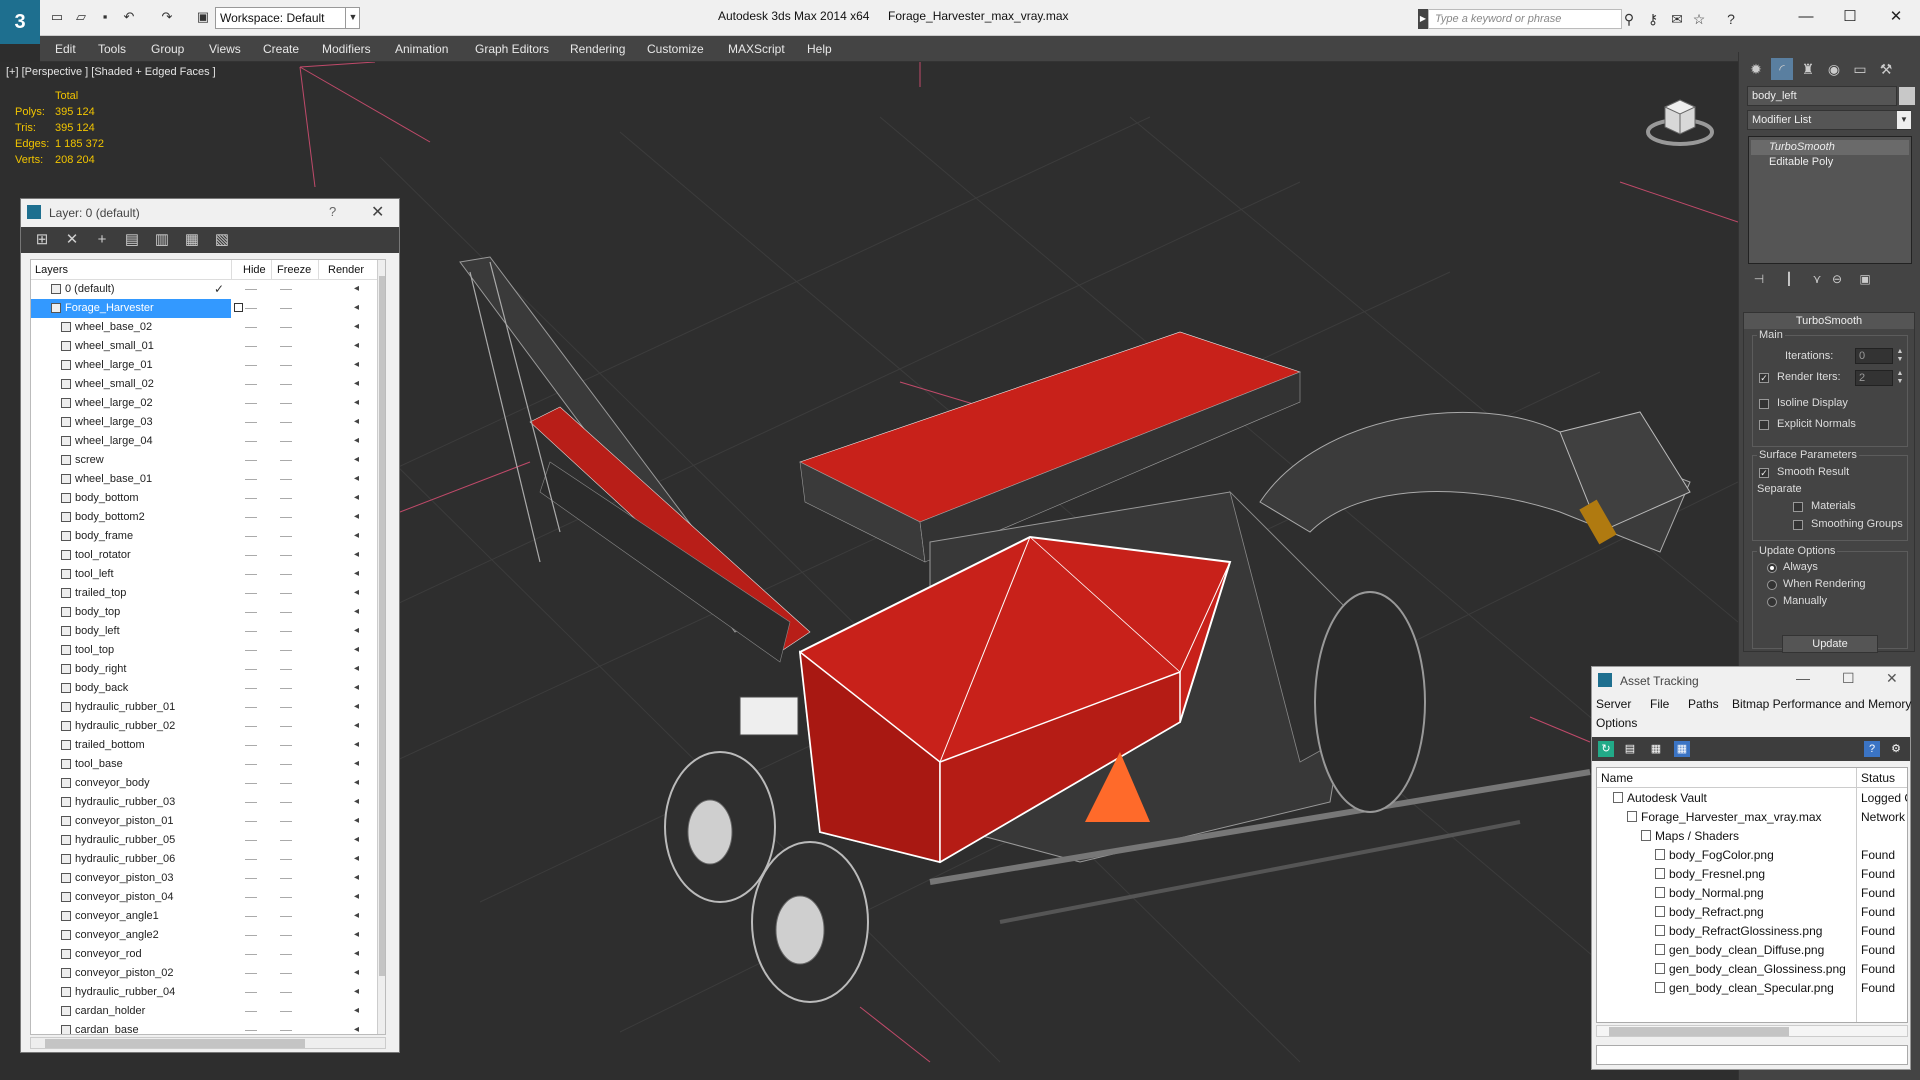 The image size is (1920, 1080). Describe the element at coordinates (204, 859) in the screenshot. I see `layer-row: hydraulic_rubber_06 ◂` at that location.